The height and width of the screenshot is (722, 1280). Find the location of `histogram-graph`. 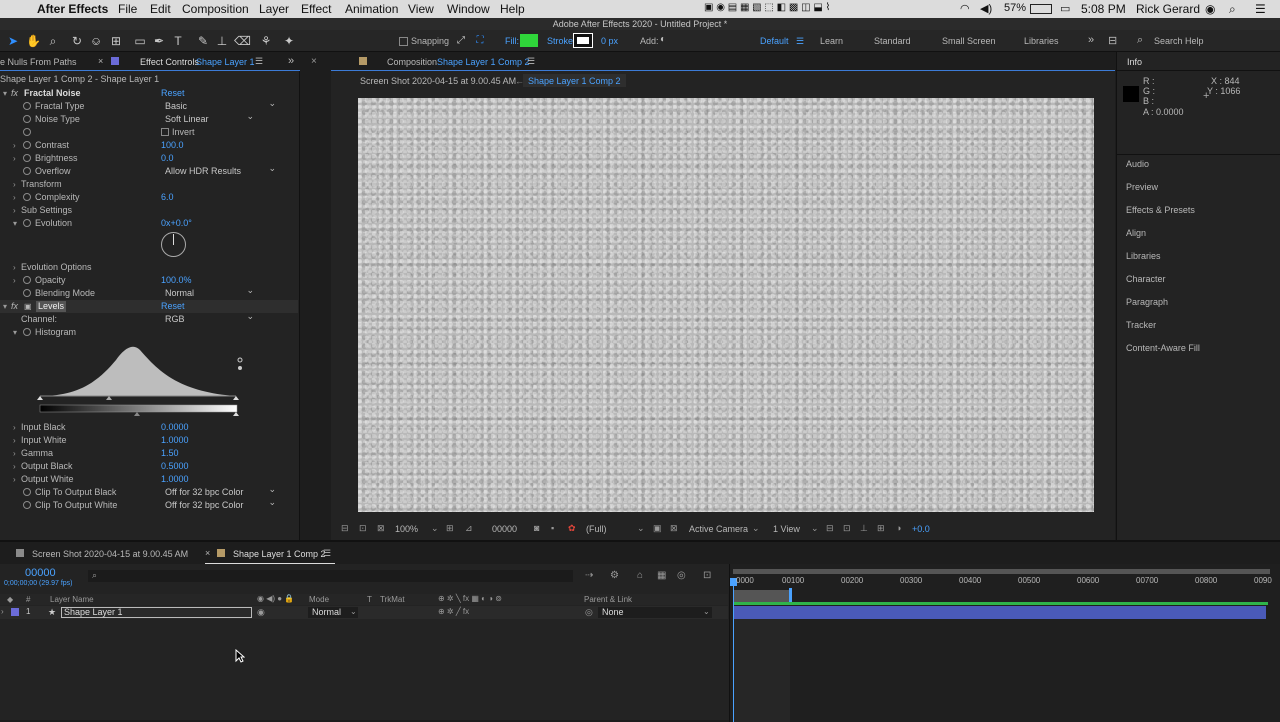

histogram-graph is located at coordinates (141, 380).